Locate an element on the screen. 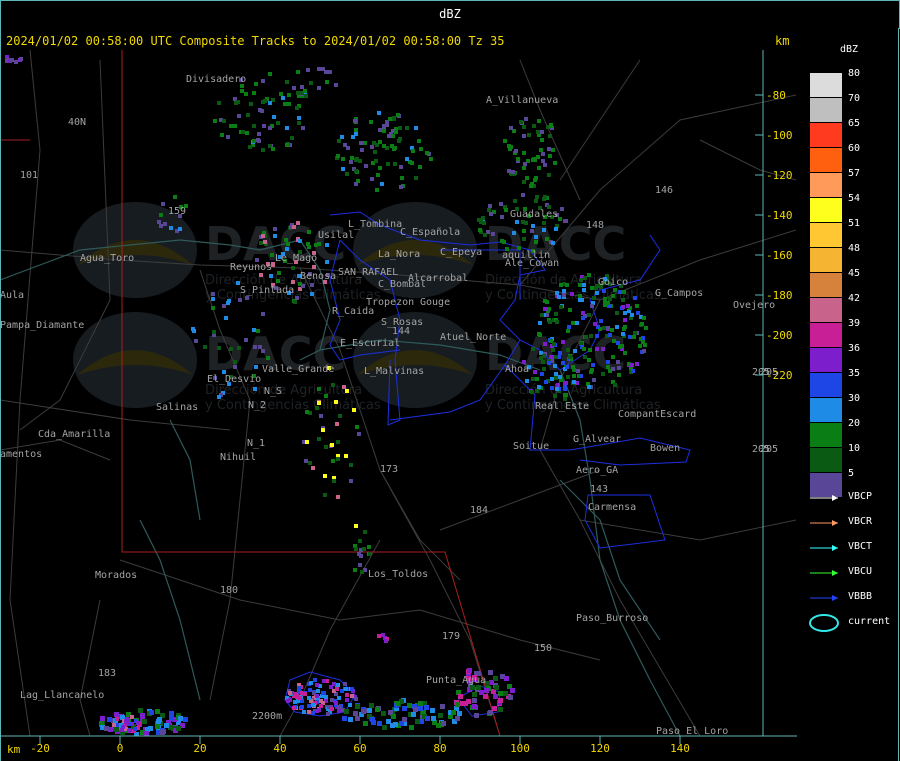 This screenshot has height=761, width=900. legend-current-label: current is located at coordinates (869, 621).